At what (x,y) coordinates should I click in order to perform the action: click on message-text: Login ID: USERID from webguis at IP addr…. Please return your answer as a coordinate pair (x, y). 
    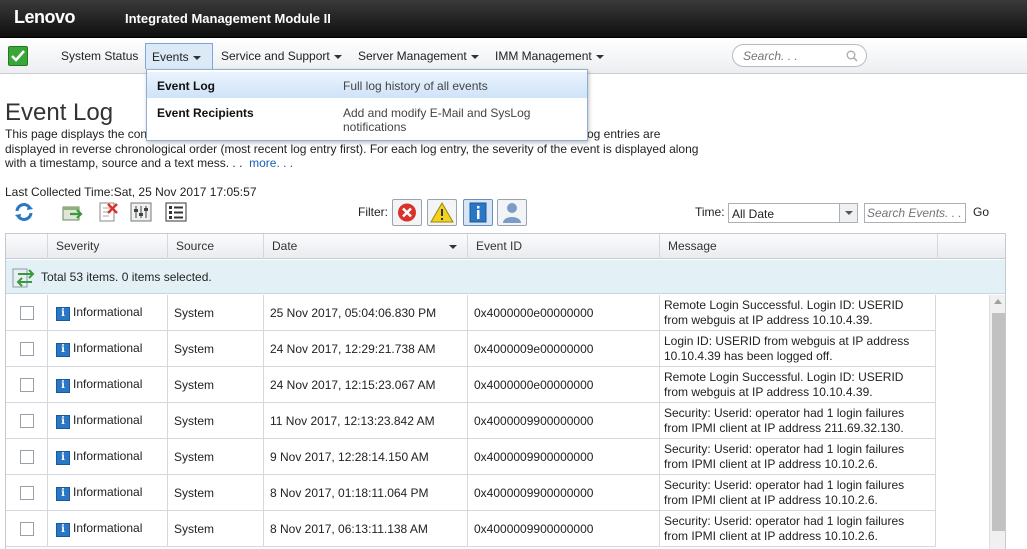
    Looking at the image, I should click on (787, 348).